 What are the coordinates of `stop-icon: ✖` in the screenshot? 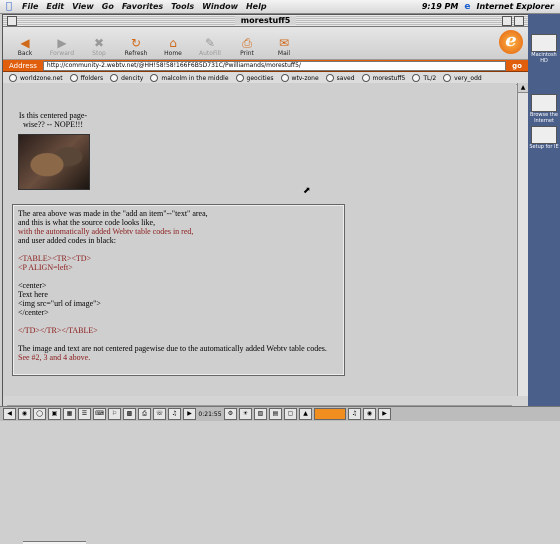 It's located at (99, 43).